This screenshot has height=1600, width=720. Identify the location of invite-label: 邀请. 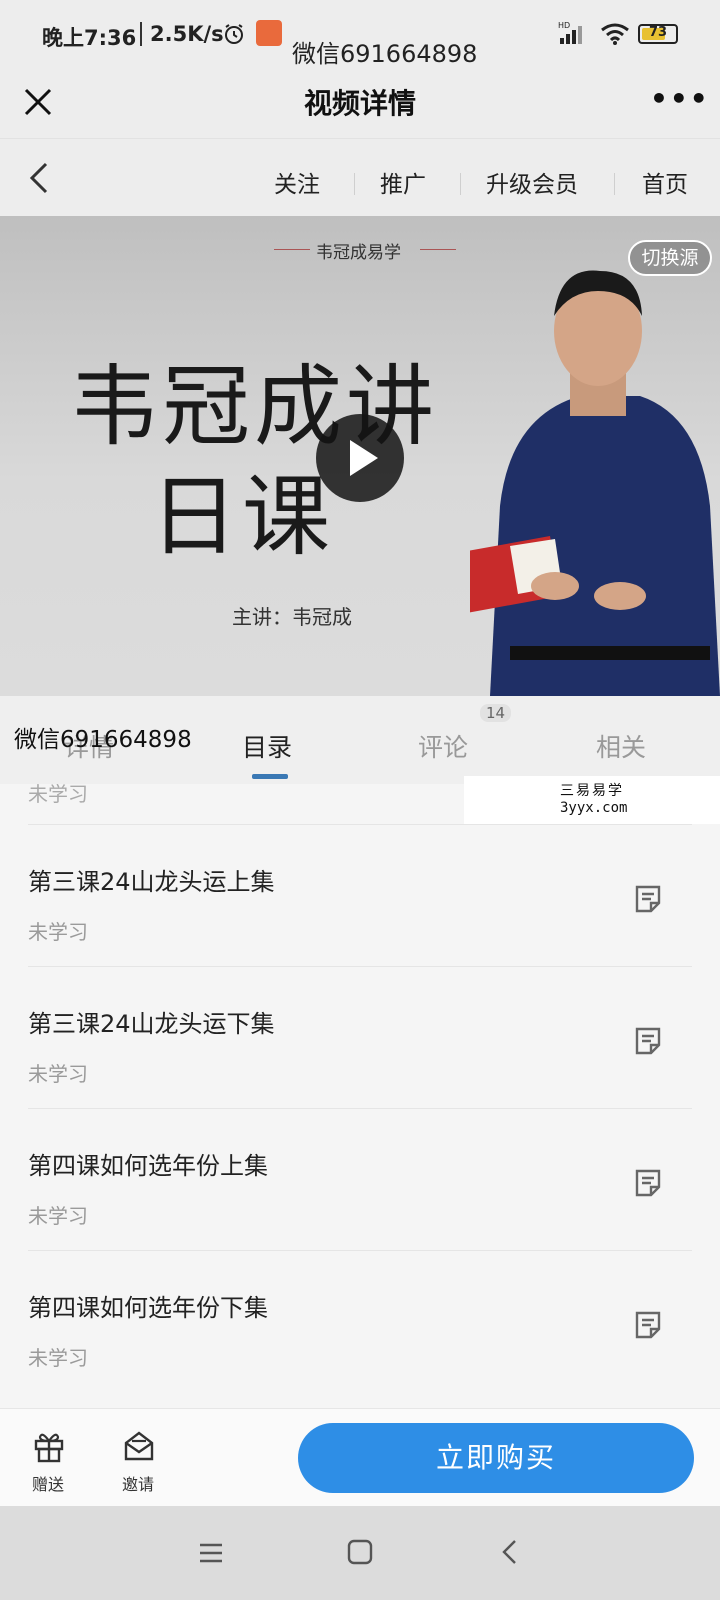
(138, 1483).